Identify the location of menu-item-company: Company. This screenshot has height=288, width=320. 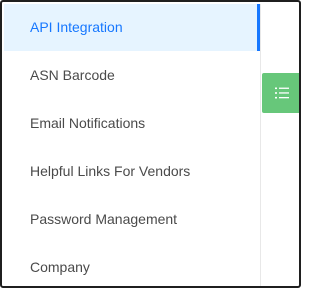
(132, 264).